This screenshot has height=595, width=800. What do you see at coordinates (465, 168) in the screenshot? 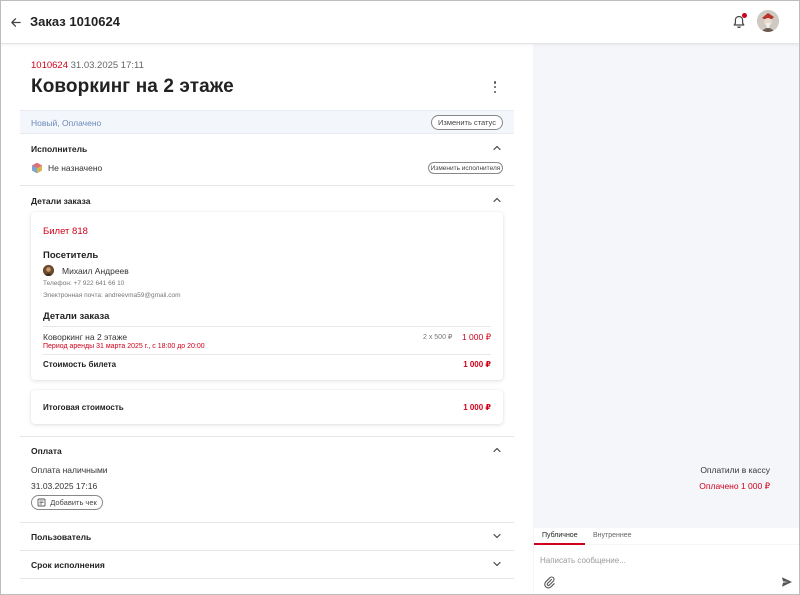
I see `change-executor-button: Изменить исполнителя` at bounding box center [465, 168].